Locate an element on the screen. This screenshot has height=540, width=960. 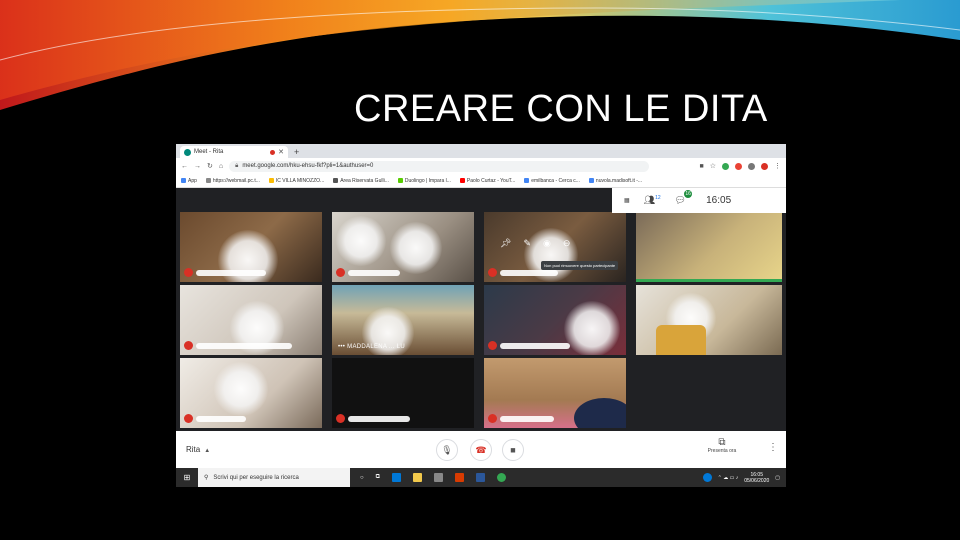
help-icon is located at coordinates (707, 477).